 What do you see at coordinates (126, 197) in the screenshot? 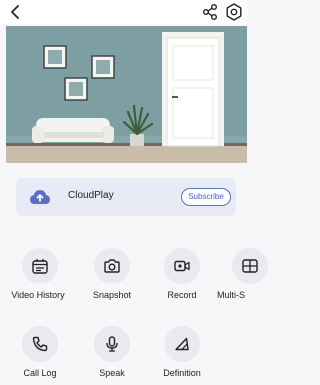
I see `cloudplay-card: CloudPlay Subscribe` at bounding box center [126, 197].